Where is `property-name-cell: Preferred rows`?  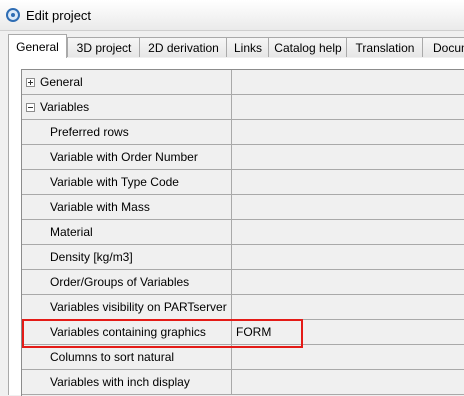 property-name-cell: Preferred rows is located at coordinates (127, 132).